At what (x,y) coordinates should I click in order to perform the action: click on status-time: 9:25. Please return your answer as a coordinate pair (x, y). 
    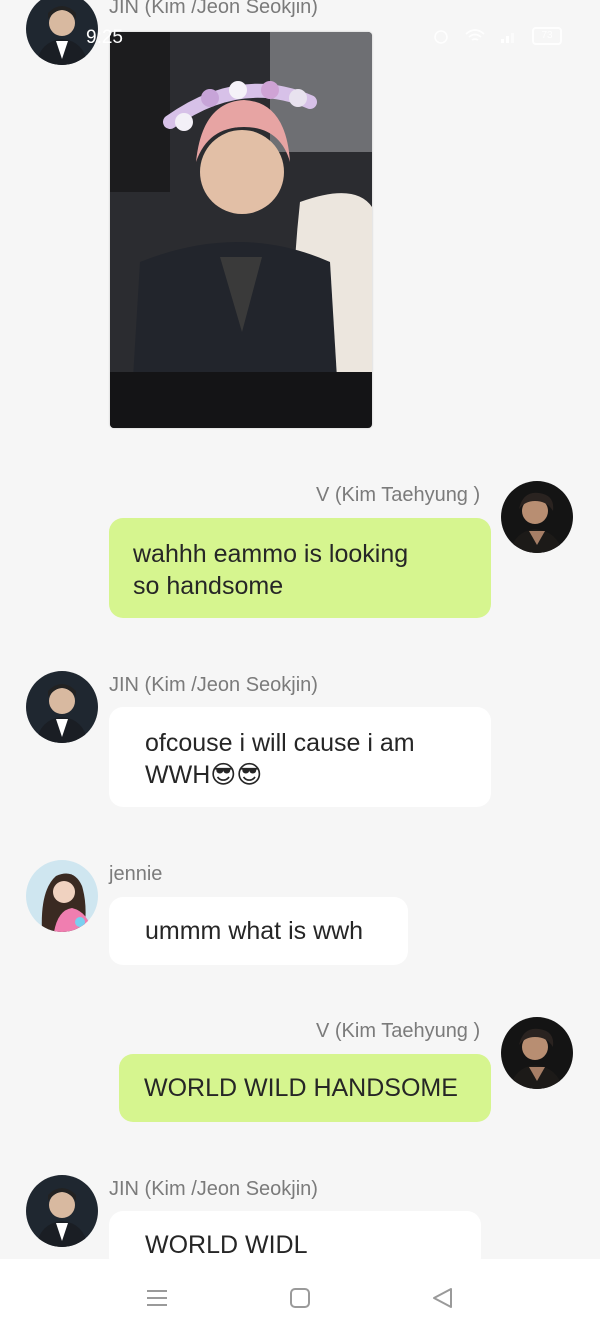
    Looking at the image, I should click on (104, 37).